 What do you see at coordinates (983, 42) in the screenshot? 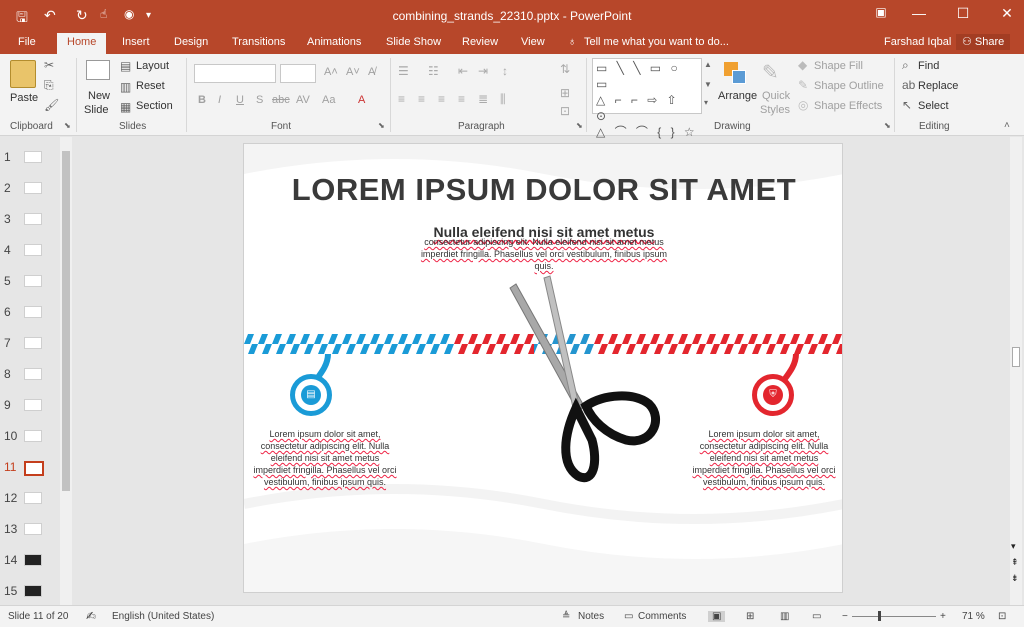
I see `share-button: ⚇ Share` at bounding box center [983, 42].